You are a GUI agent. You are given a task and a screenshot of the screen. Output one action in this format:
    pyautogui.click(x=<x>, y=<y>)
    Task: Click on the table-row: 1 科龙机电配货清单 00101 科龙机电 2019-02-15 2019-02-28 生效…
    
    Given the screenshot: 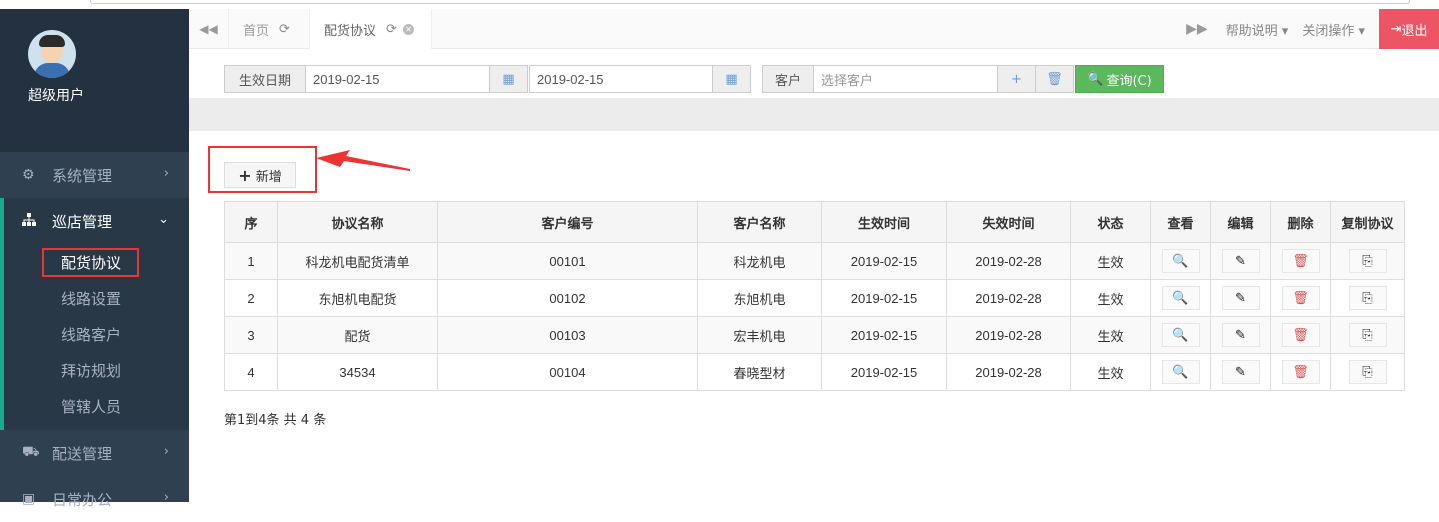 What is the action you would take?
    pyautogui.click(x=814, y=261)
    